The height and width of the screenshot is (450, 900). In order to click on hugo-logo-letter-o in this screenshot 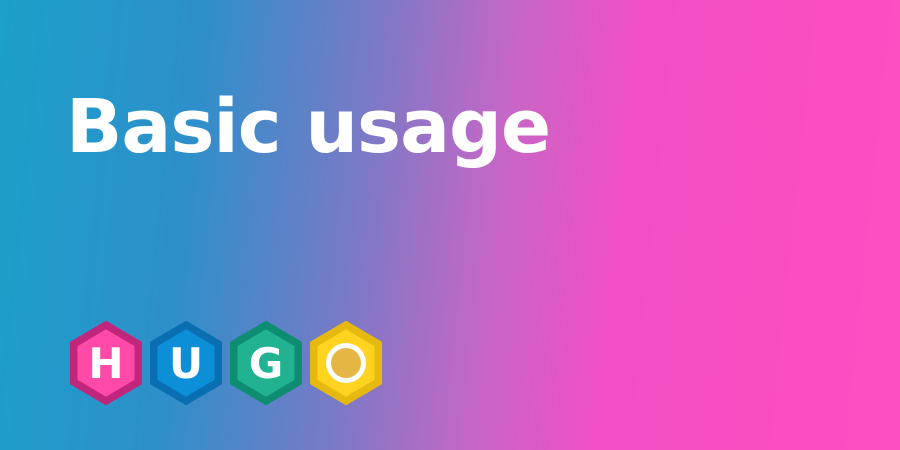, I will do `click(346, 363)`.